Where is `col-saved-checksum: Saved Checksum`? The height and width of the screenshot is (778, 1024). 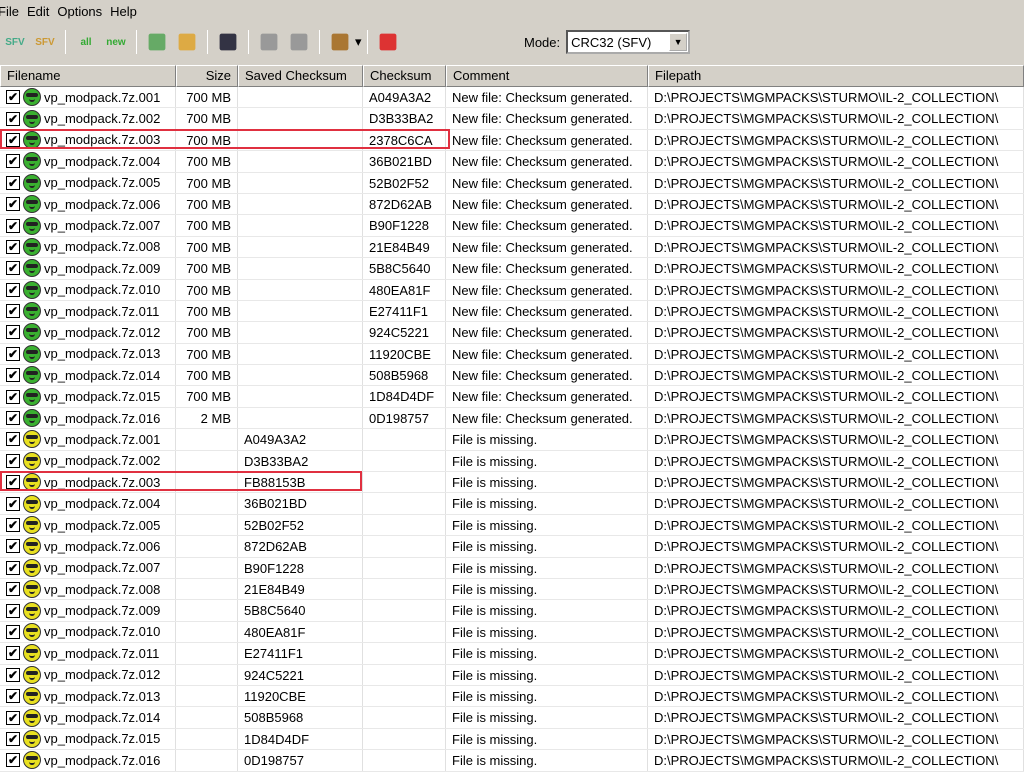 col-saved-checksum: Saved Checksum is located at coordinates (300, 76).